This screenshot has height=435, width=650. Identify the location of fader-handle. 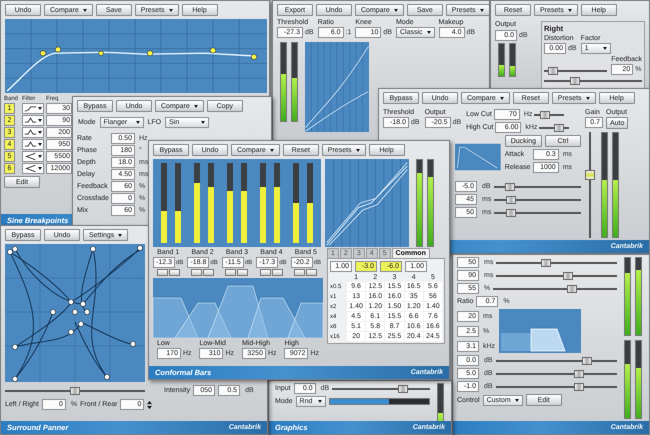
(590, 175).